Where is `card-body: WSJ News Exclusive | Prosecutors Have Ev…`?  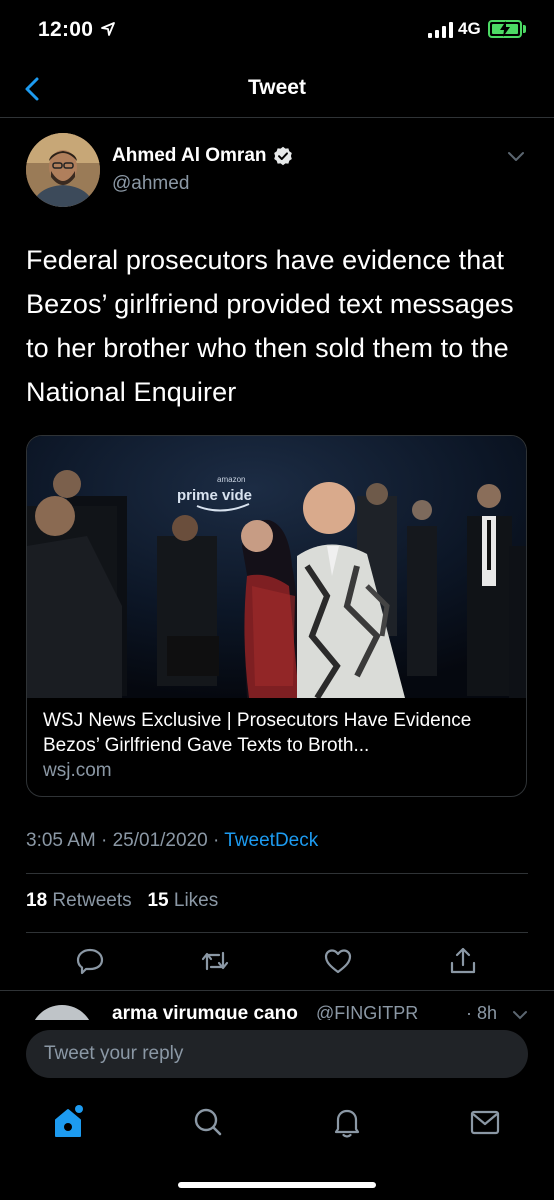
card-body: WSJ News Exclusive | Prosecutors Have Ev… is located at coordinates (276, 747).